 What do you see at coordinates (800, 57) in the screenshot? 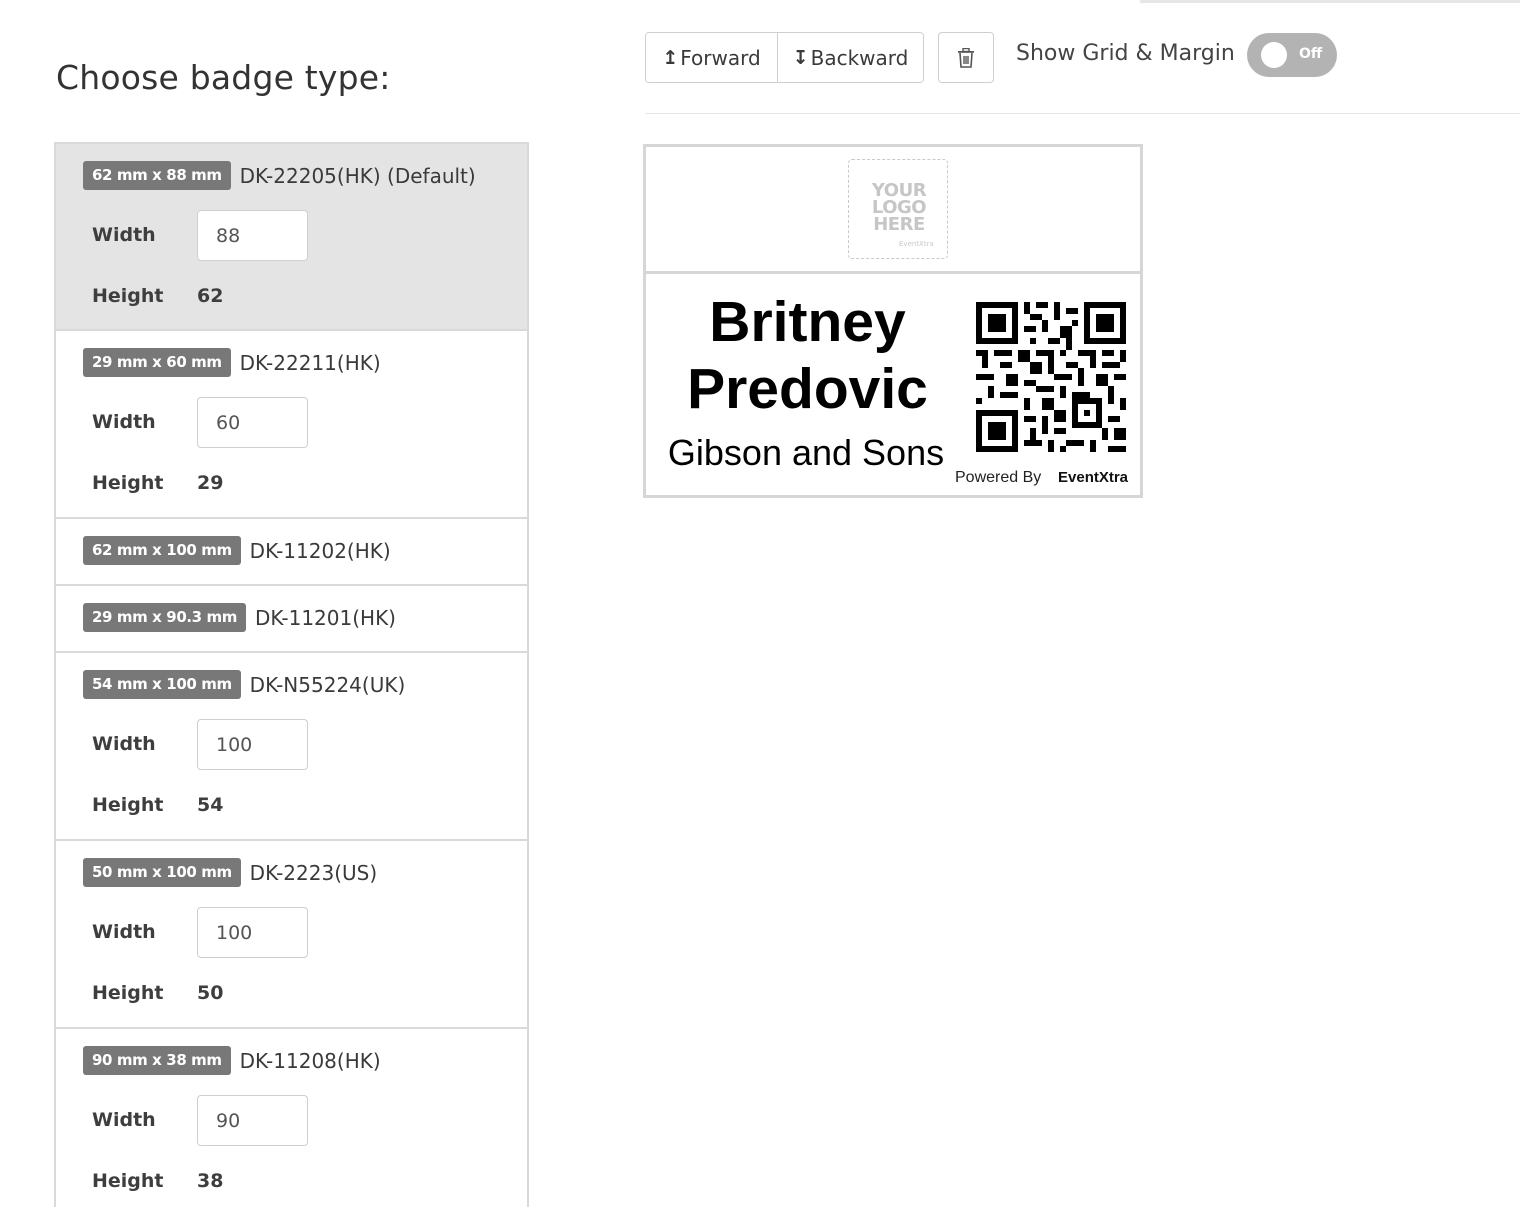
I see `arrow-down-icon: ↧` at bounding box center [800, 57].